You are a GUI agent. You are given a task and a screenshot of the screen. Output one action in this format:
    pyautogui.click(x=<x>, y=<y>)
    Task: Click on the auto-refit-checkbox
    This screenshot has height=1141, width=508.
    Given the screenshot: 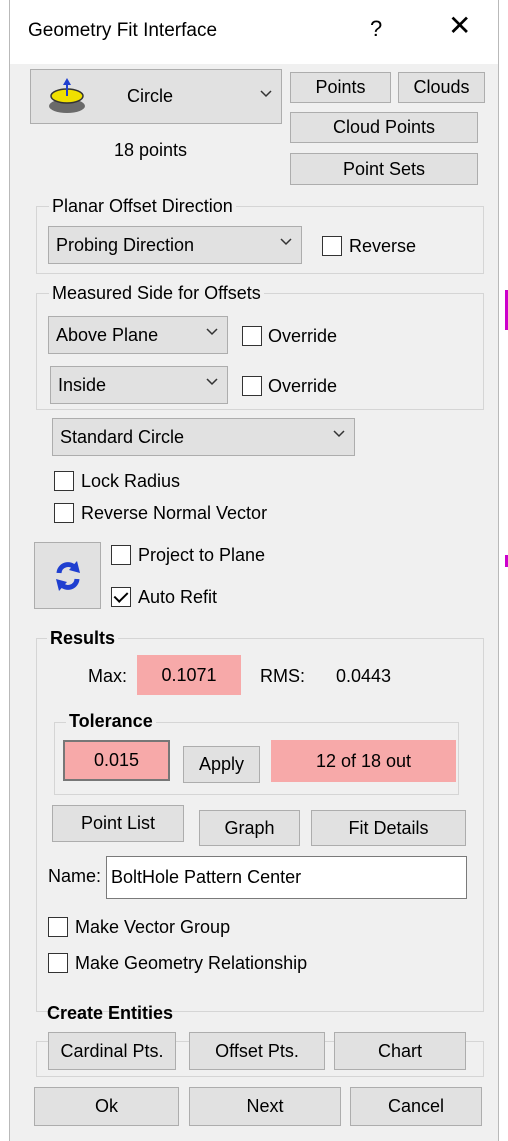 What is the action you would take?
    pyautogui.click(x=121, y=597)
    